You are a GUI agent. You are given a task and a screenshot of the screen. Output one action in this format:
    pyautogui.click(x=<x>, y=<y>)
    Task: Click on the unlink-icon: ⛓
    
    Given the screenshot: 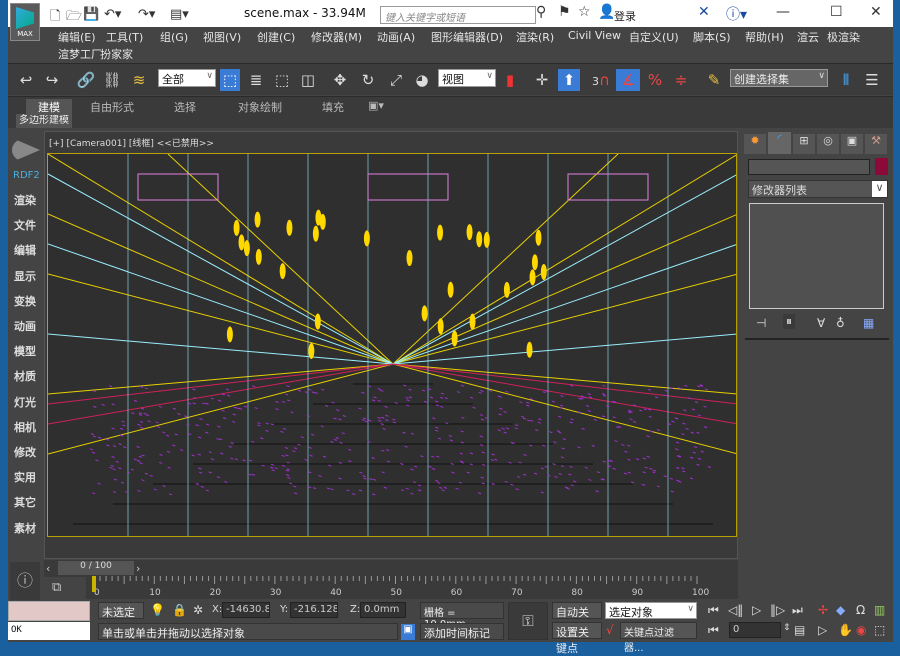 What is the action you would take?
    pyautogui.click(x=112, y=80)
    